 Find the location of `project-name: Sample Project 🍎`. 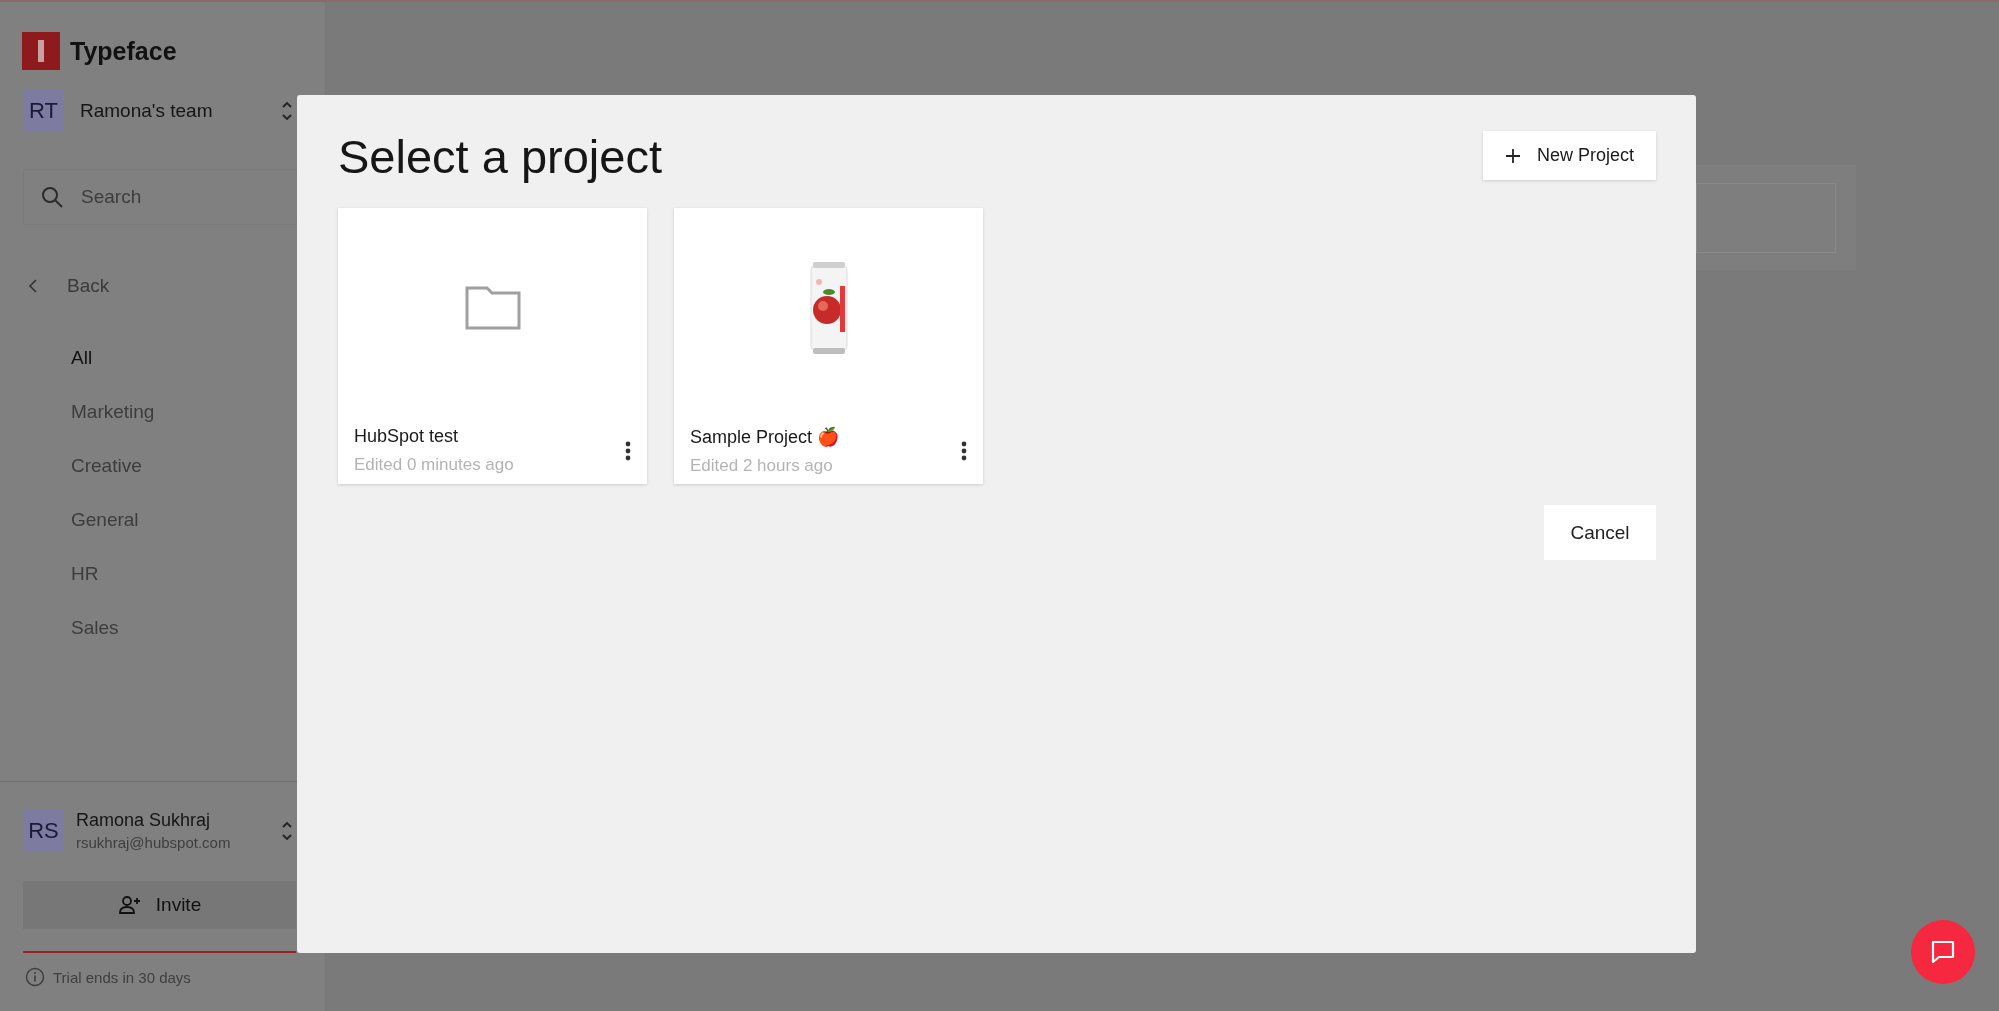

project-name: Sample Project 🍎 is located at coordinates (765, 437).